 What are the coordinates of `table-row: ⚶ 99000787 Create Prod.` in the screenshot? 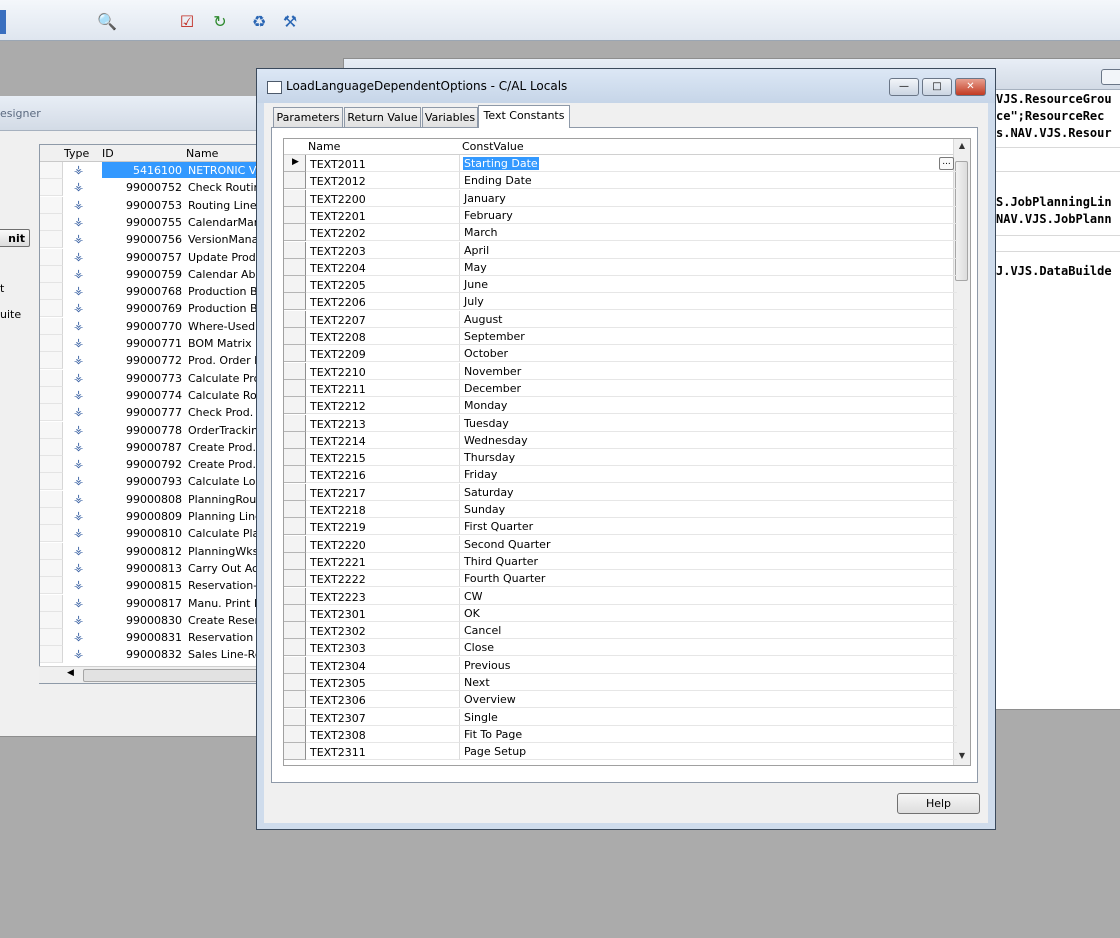 It's located at (151, 447).